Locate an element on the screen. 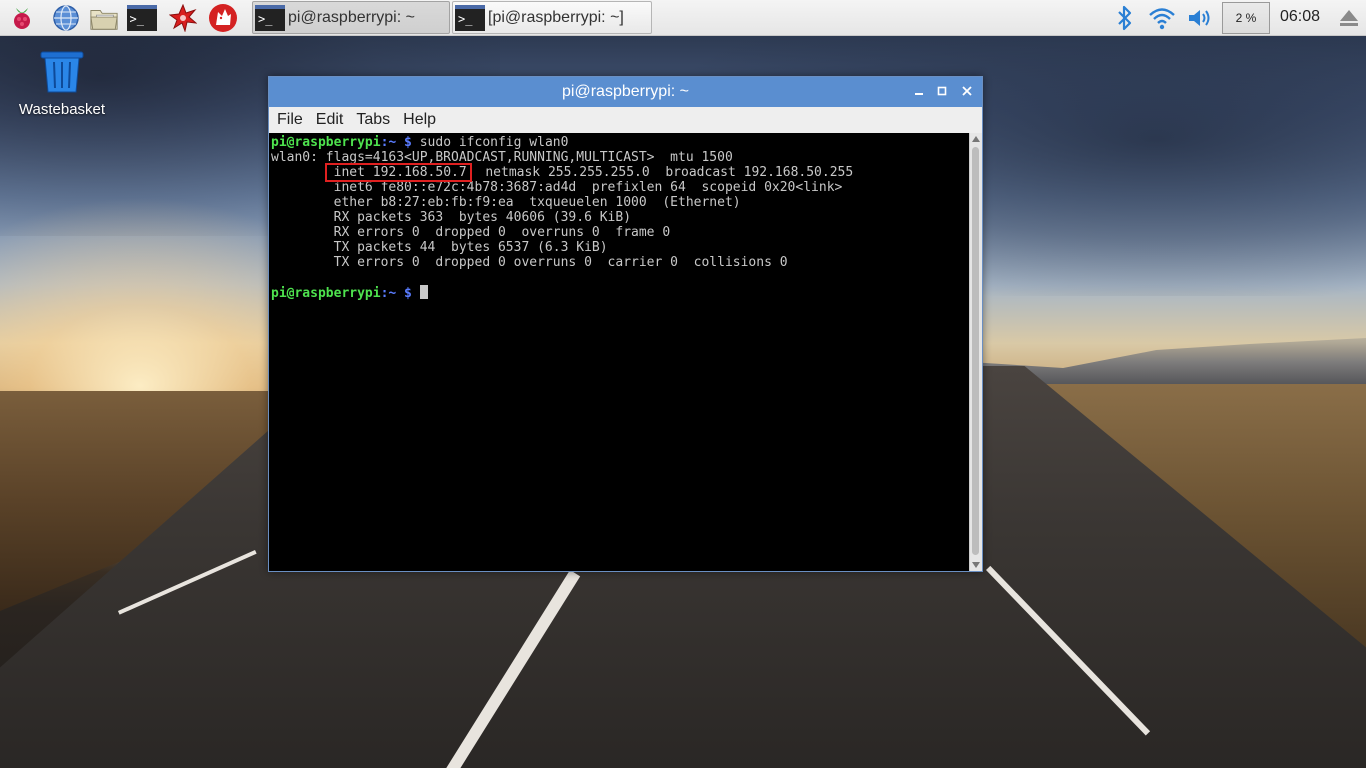 Image resolution: width=1366 pixels, height=768 pixels. desktop-icon-wastebasket: Wastebasket is located at coordinates (62, 84).